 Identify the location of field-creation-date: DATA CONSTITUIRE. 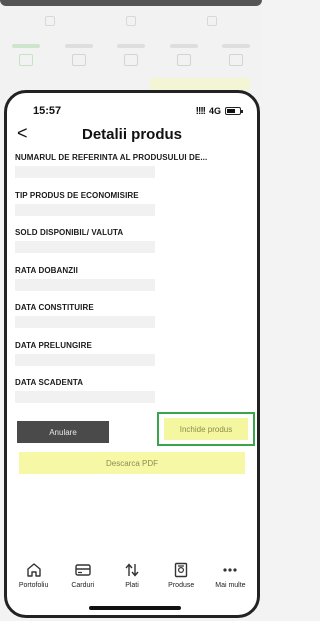
(132, 318).